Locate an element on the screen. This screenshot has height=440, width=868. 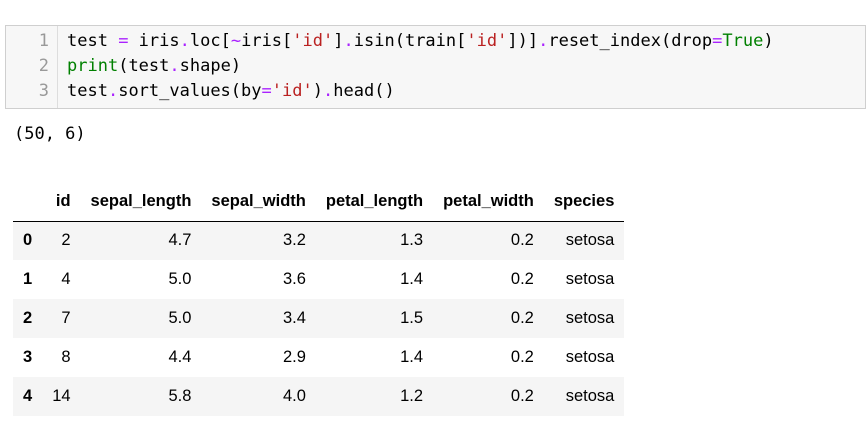
table-cell: 1.2 is located at coordinates (412, 396).